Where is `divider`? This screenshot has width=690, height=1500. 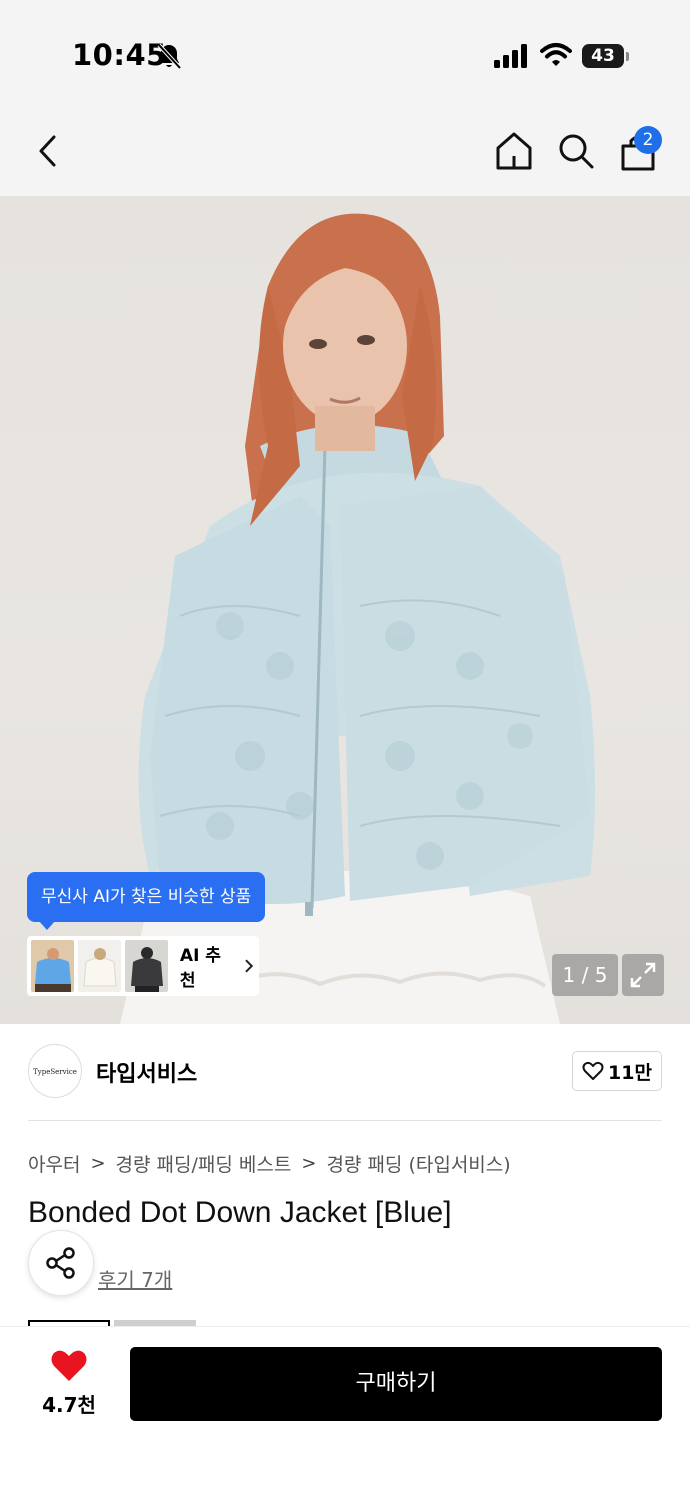 divider is located at coordinates (345, 1120).